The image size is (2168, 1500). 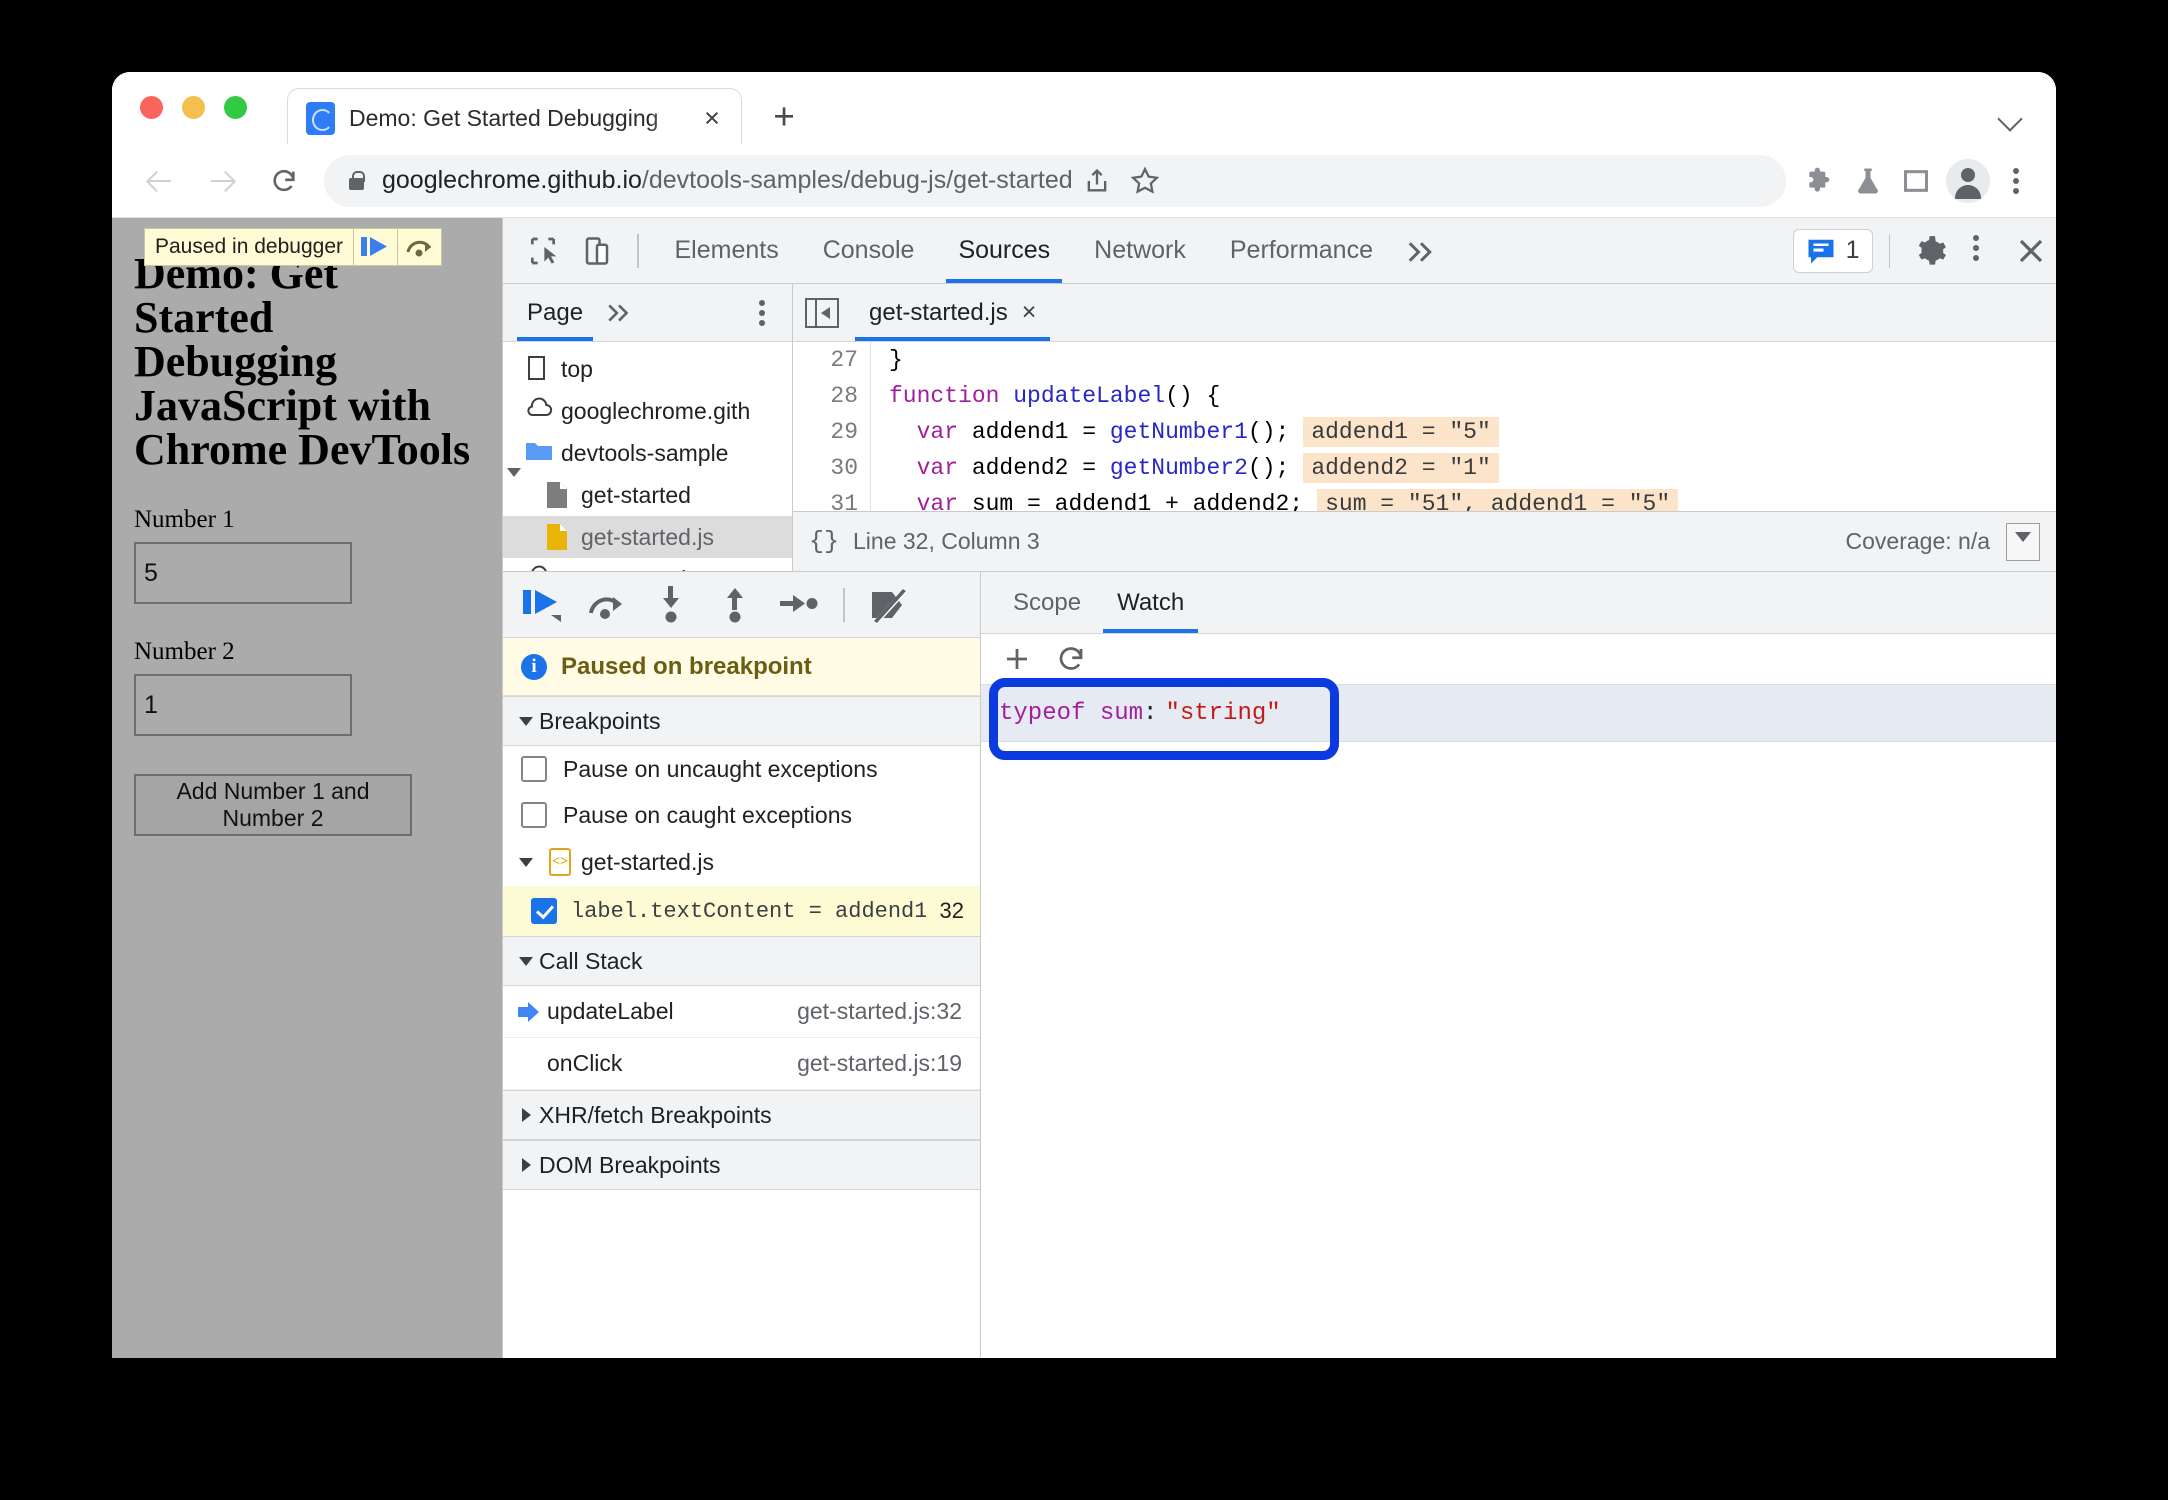 What do you see at coordinates (741, 961) in the screenshot?
I see `callstack-section-header: Call Stack` at bounding box center [741, 961].